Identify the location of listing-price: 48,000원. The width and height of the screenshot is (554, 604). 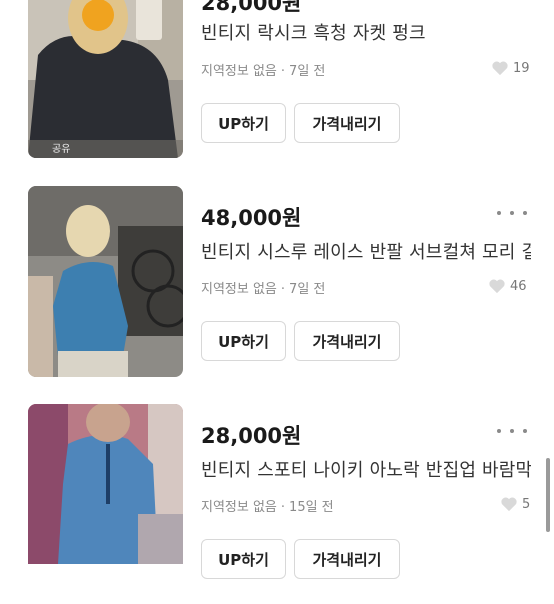
(251, 218).